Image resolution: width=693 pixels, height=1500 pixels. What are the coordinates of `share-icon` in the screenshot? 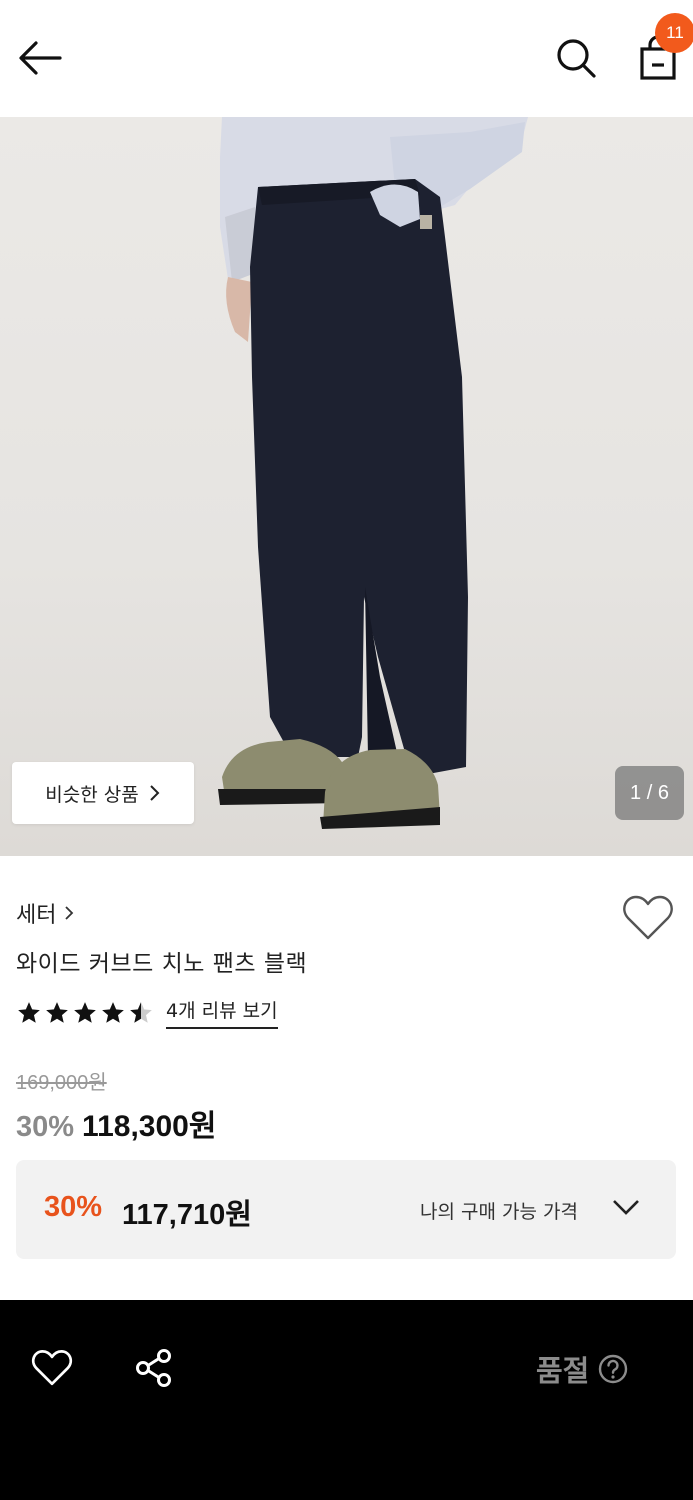 It's located at (153, 1368).